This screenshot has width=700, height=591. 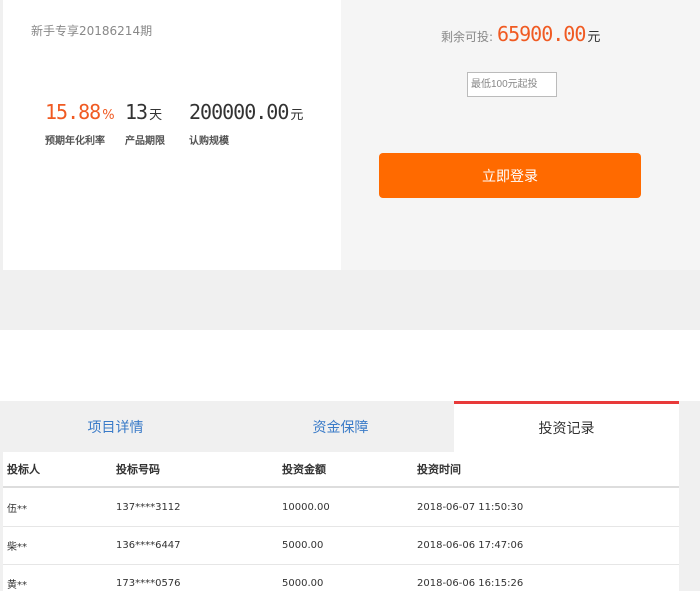 I want to click on cell-time: 2018-06-07 11:50:30, so click(x=470, y=507).